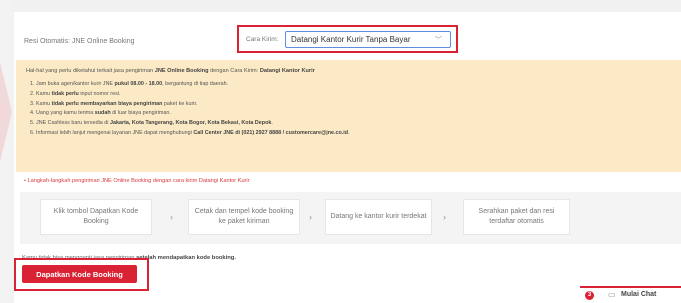 This screenshot has width=681, height=303. I want to click on step-1: Klik tombol Dapatkan Kode Booking, so click(96, 217).